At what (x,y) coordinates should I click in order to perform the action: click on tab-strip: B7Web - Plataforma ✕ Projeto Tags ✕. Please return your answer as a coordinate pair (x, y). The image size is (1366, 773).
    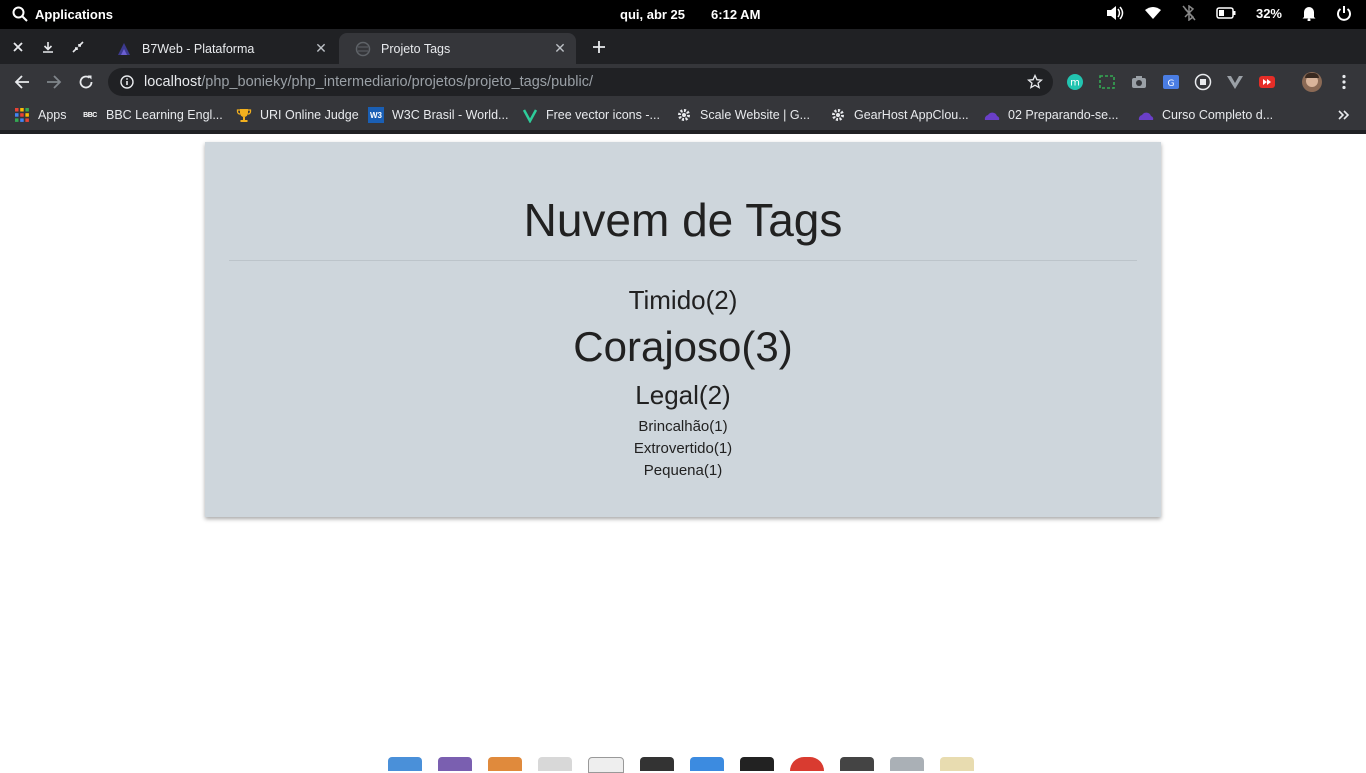
    Looking at the image, I should click on (683, 46).